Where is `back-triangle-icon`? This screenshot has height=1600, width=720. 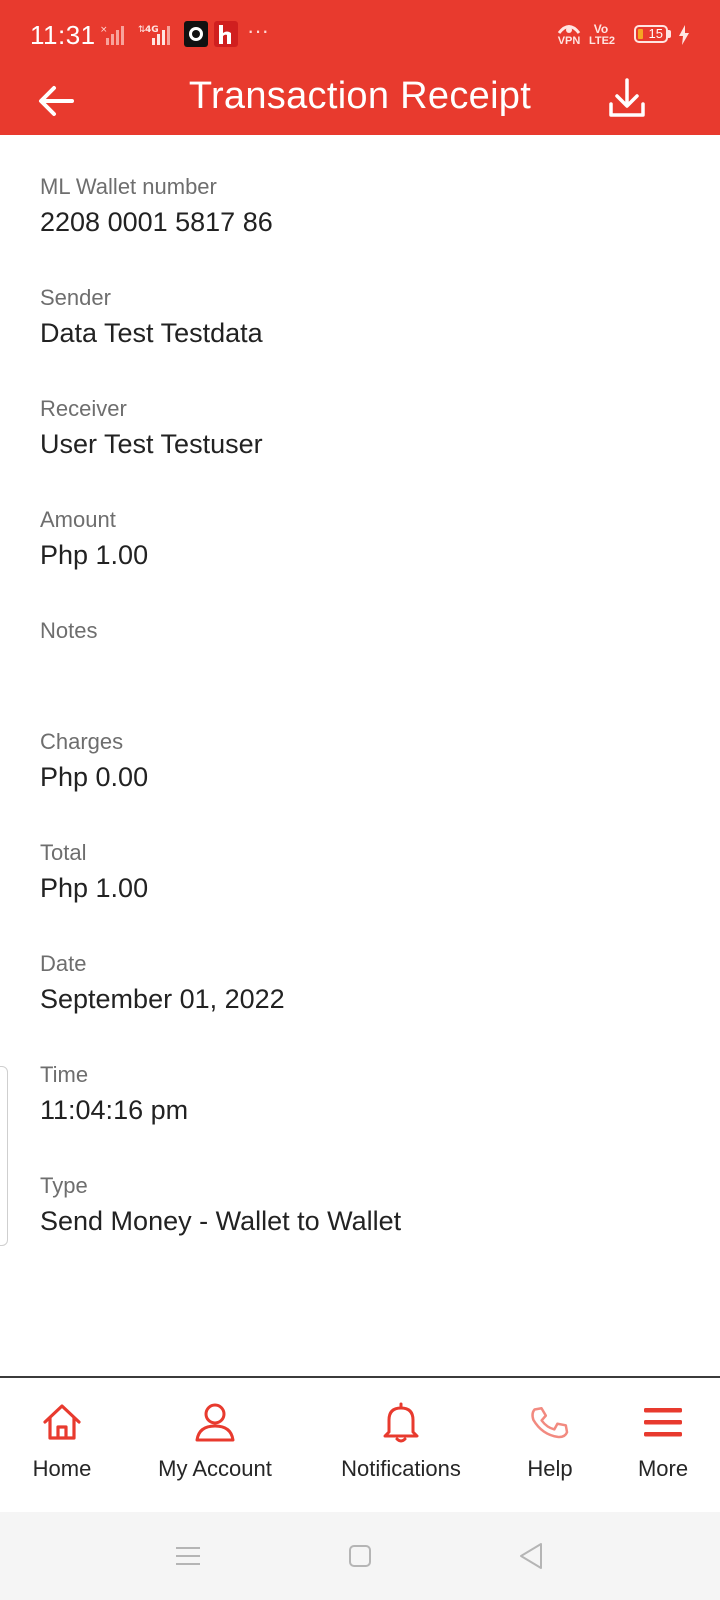
back-triangle-icon is located at coordinates (531, 1556).